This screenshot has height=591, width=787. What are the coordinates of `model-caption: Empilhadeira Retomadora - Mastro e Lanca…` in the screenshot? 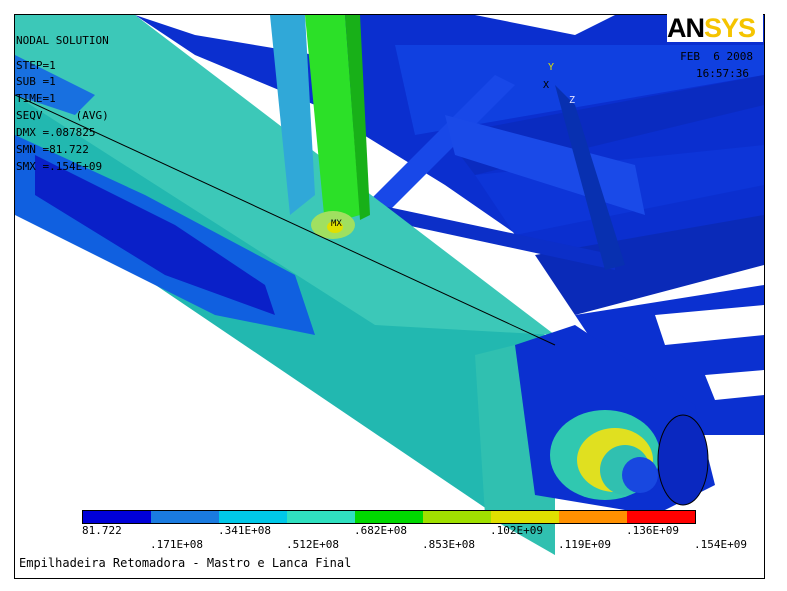 It's located at (185, 563).